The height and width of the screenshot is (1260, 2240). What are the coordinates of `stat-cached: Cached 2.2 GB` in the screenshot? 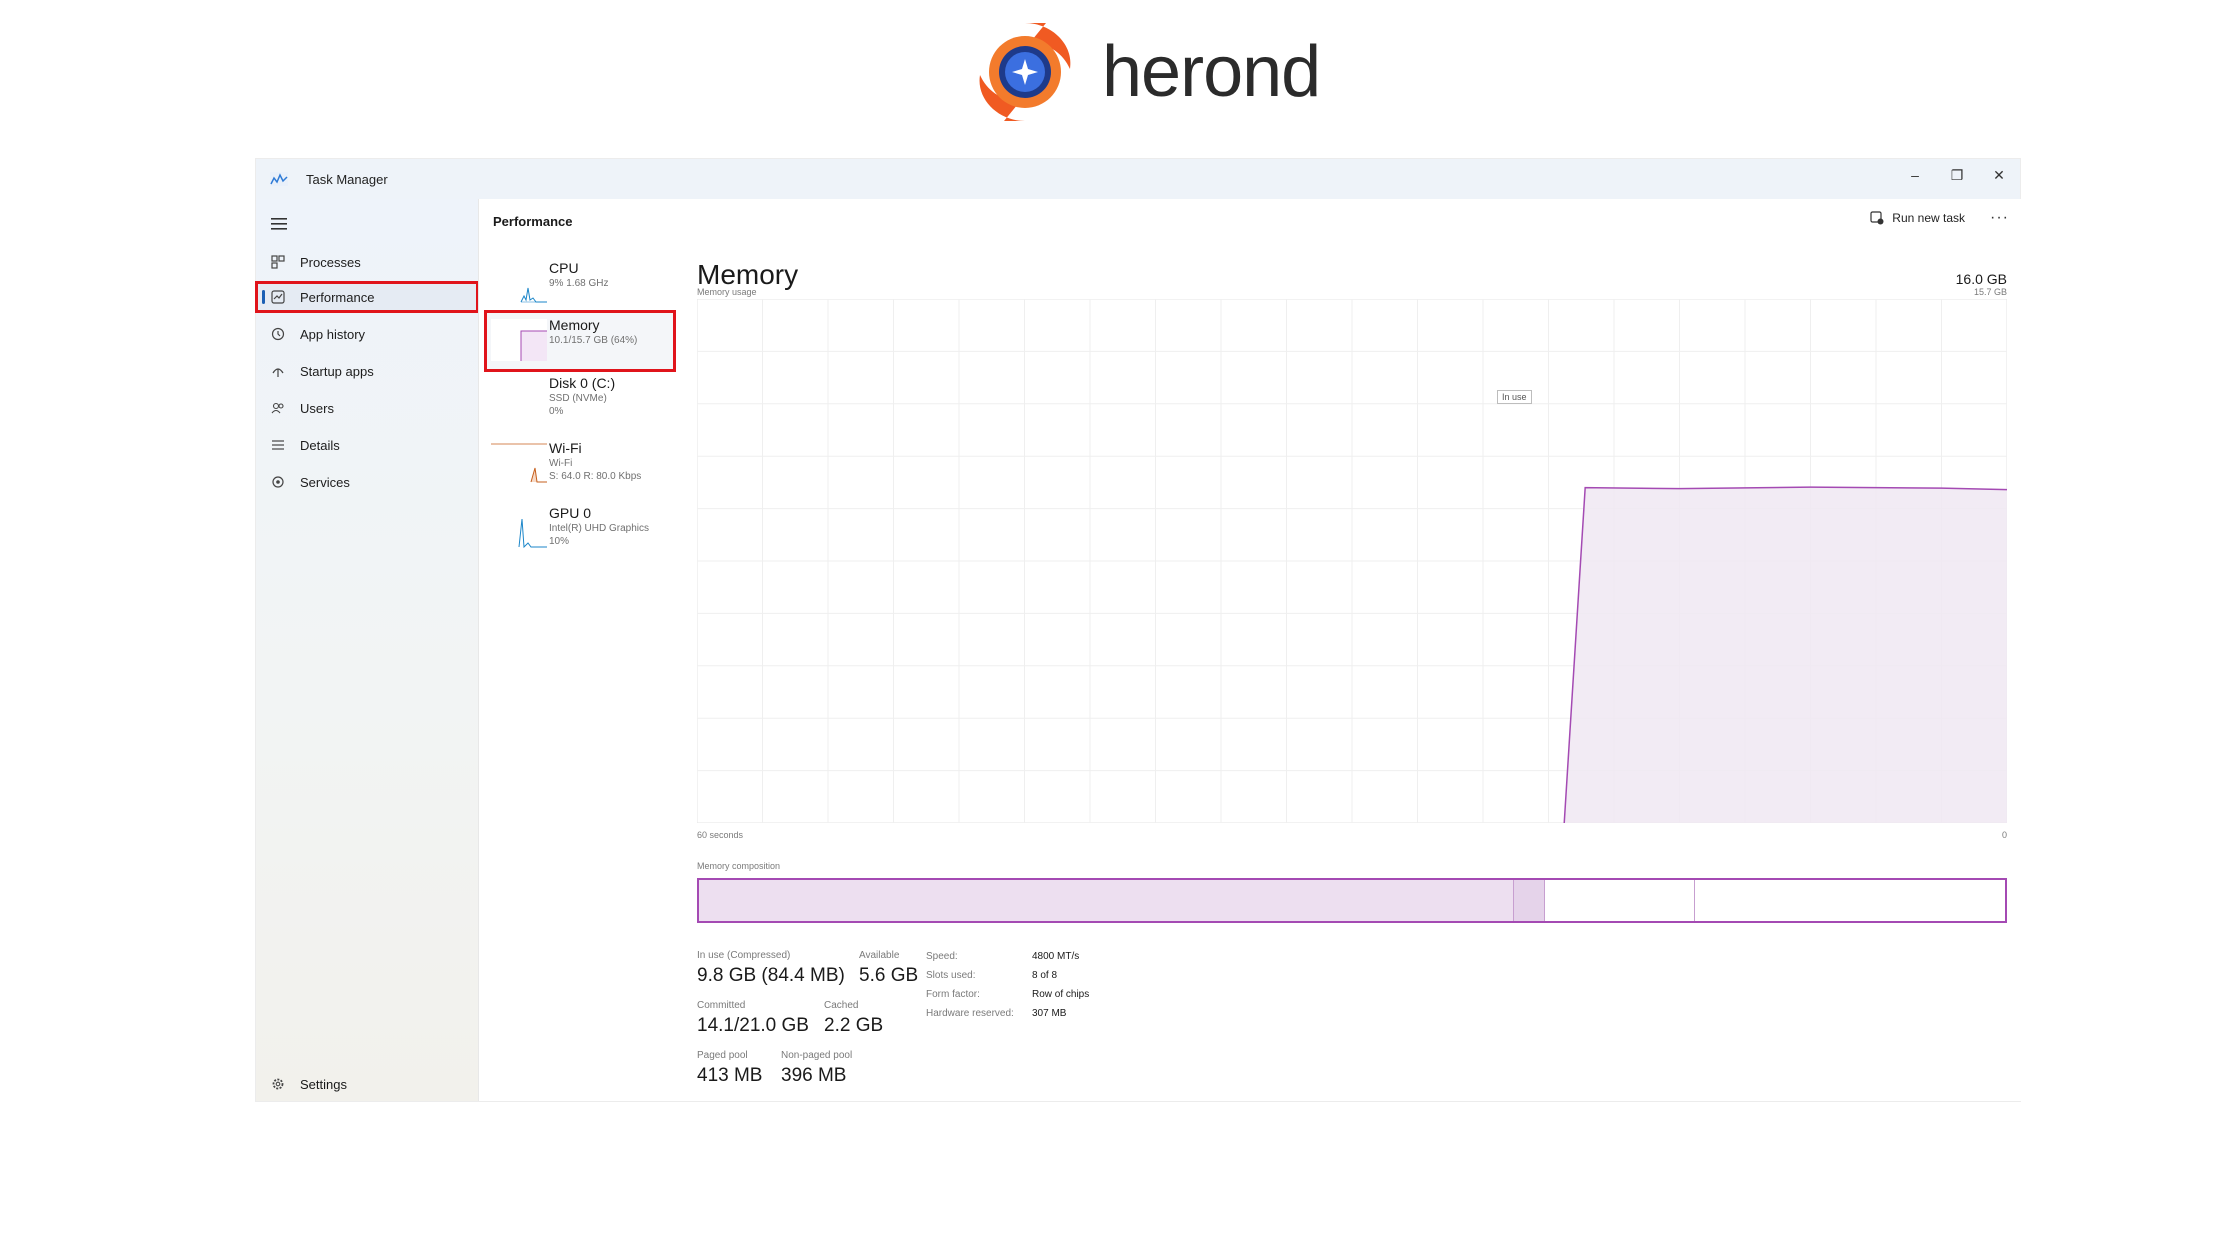 It's located at (853, 1018).